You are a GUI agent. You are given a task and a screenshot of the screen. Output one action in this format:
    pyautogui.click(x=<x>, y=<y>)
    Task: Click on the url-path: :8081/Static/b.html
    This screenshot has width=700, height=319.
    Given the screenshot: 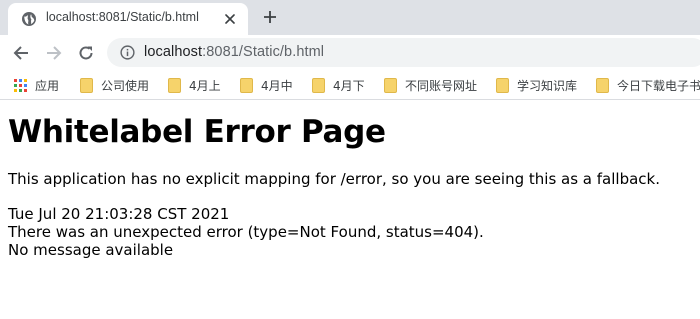 What is the action you would take?
    pyautogui.click(x=263, y=52)
    